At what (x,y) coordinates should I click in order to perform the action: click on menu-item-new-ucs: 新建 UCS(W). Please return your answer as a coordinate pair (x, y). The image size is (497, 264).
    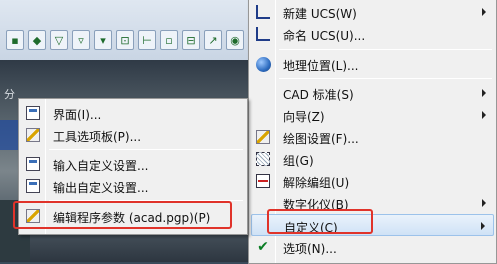
    Looking at the image, I should click on (372, 12).